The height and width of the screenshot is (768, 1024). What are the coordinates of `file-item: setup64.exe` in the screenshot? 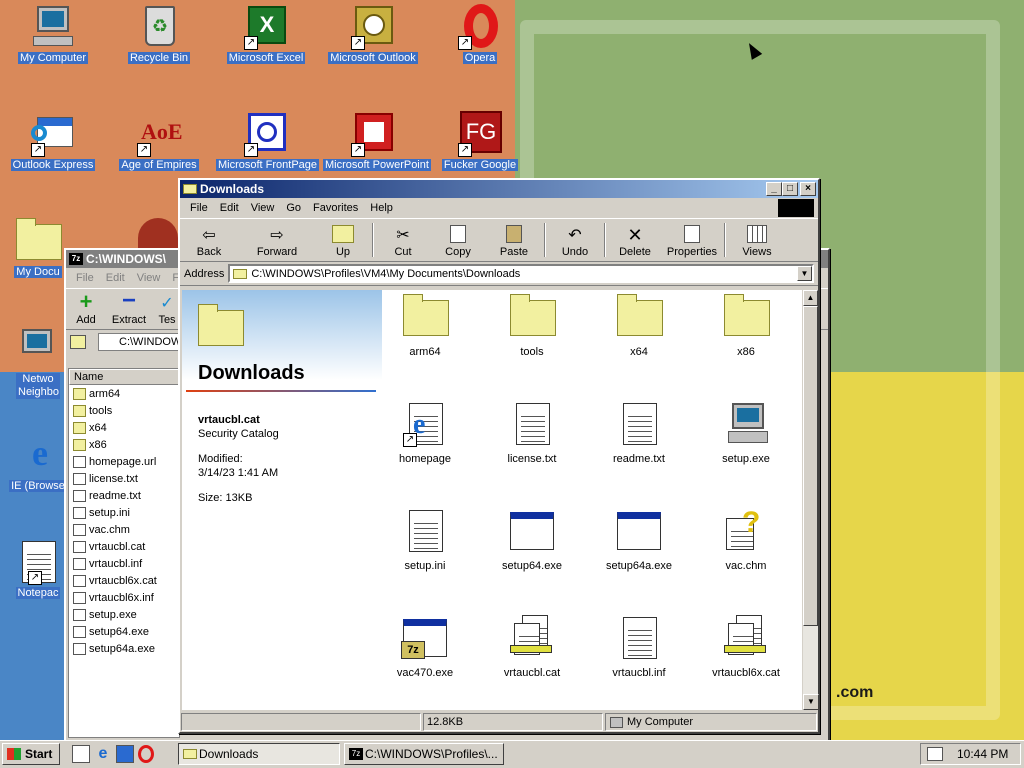 It's located at (532, 540).